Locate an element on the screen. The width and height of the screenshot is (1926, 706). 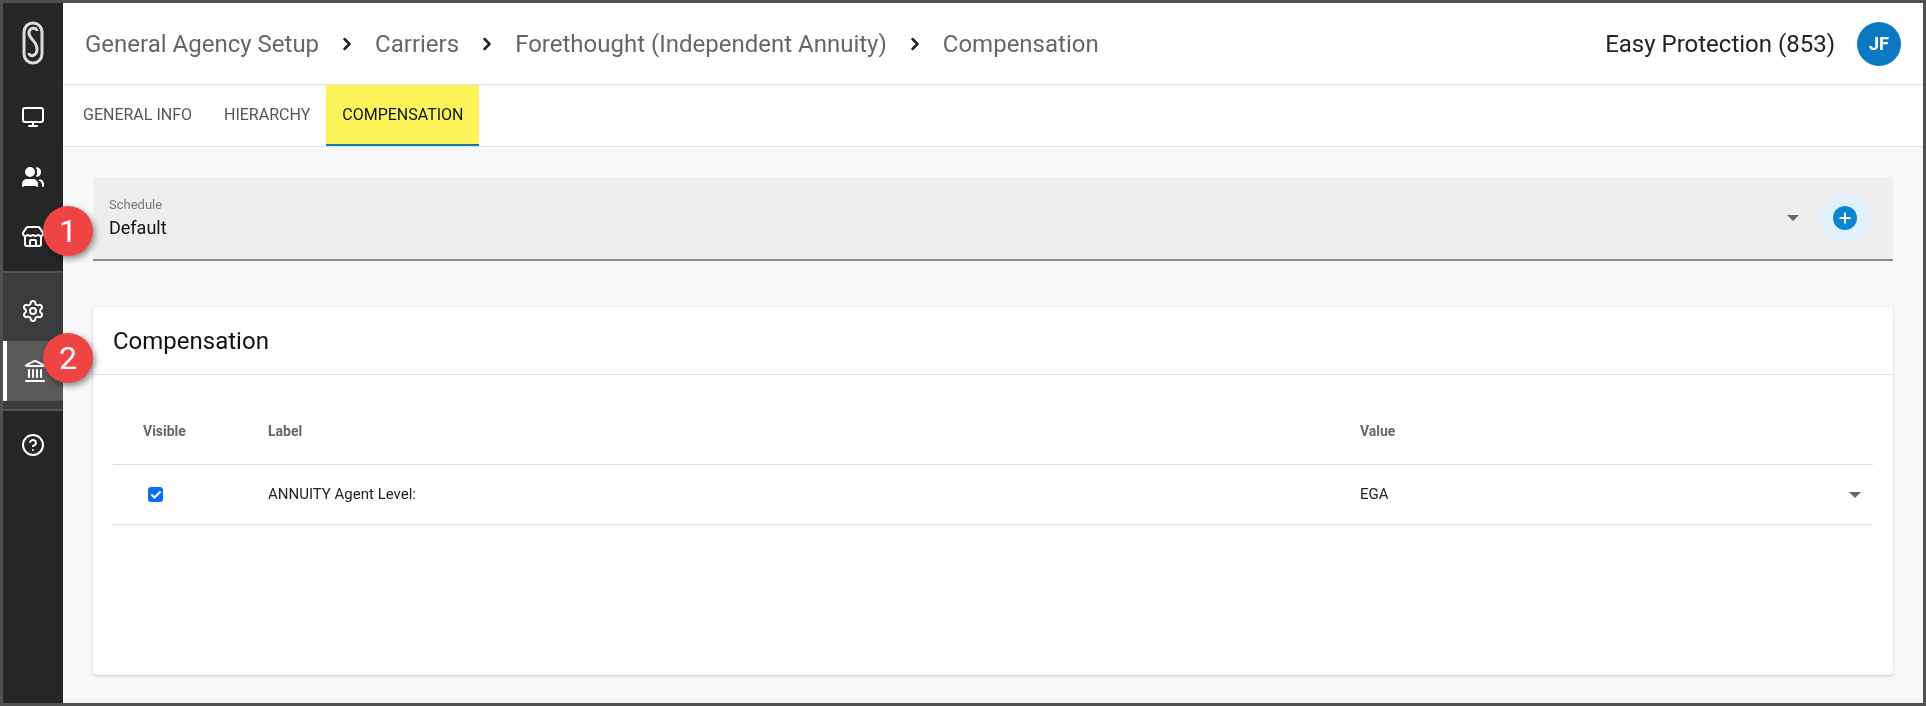
breadcrumb-link: Carriers is located at coordinates (417, 43).